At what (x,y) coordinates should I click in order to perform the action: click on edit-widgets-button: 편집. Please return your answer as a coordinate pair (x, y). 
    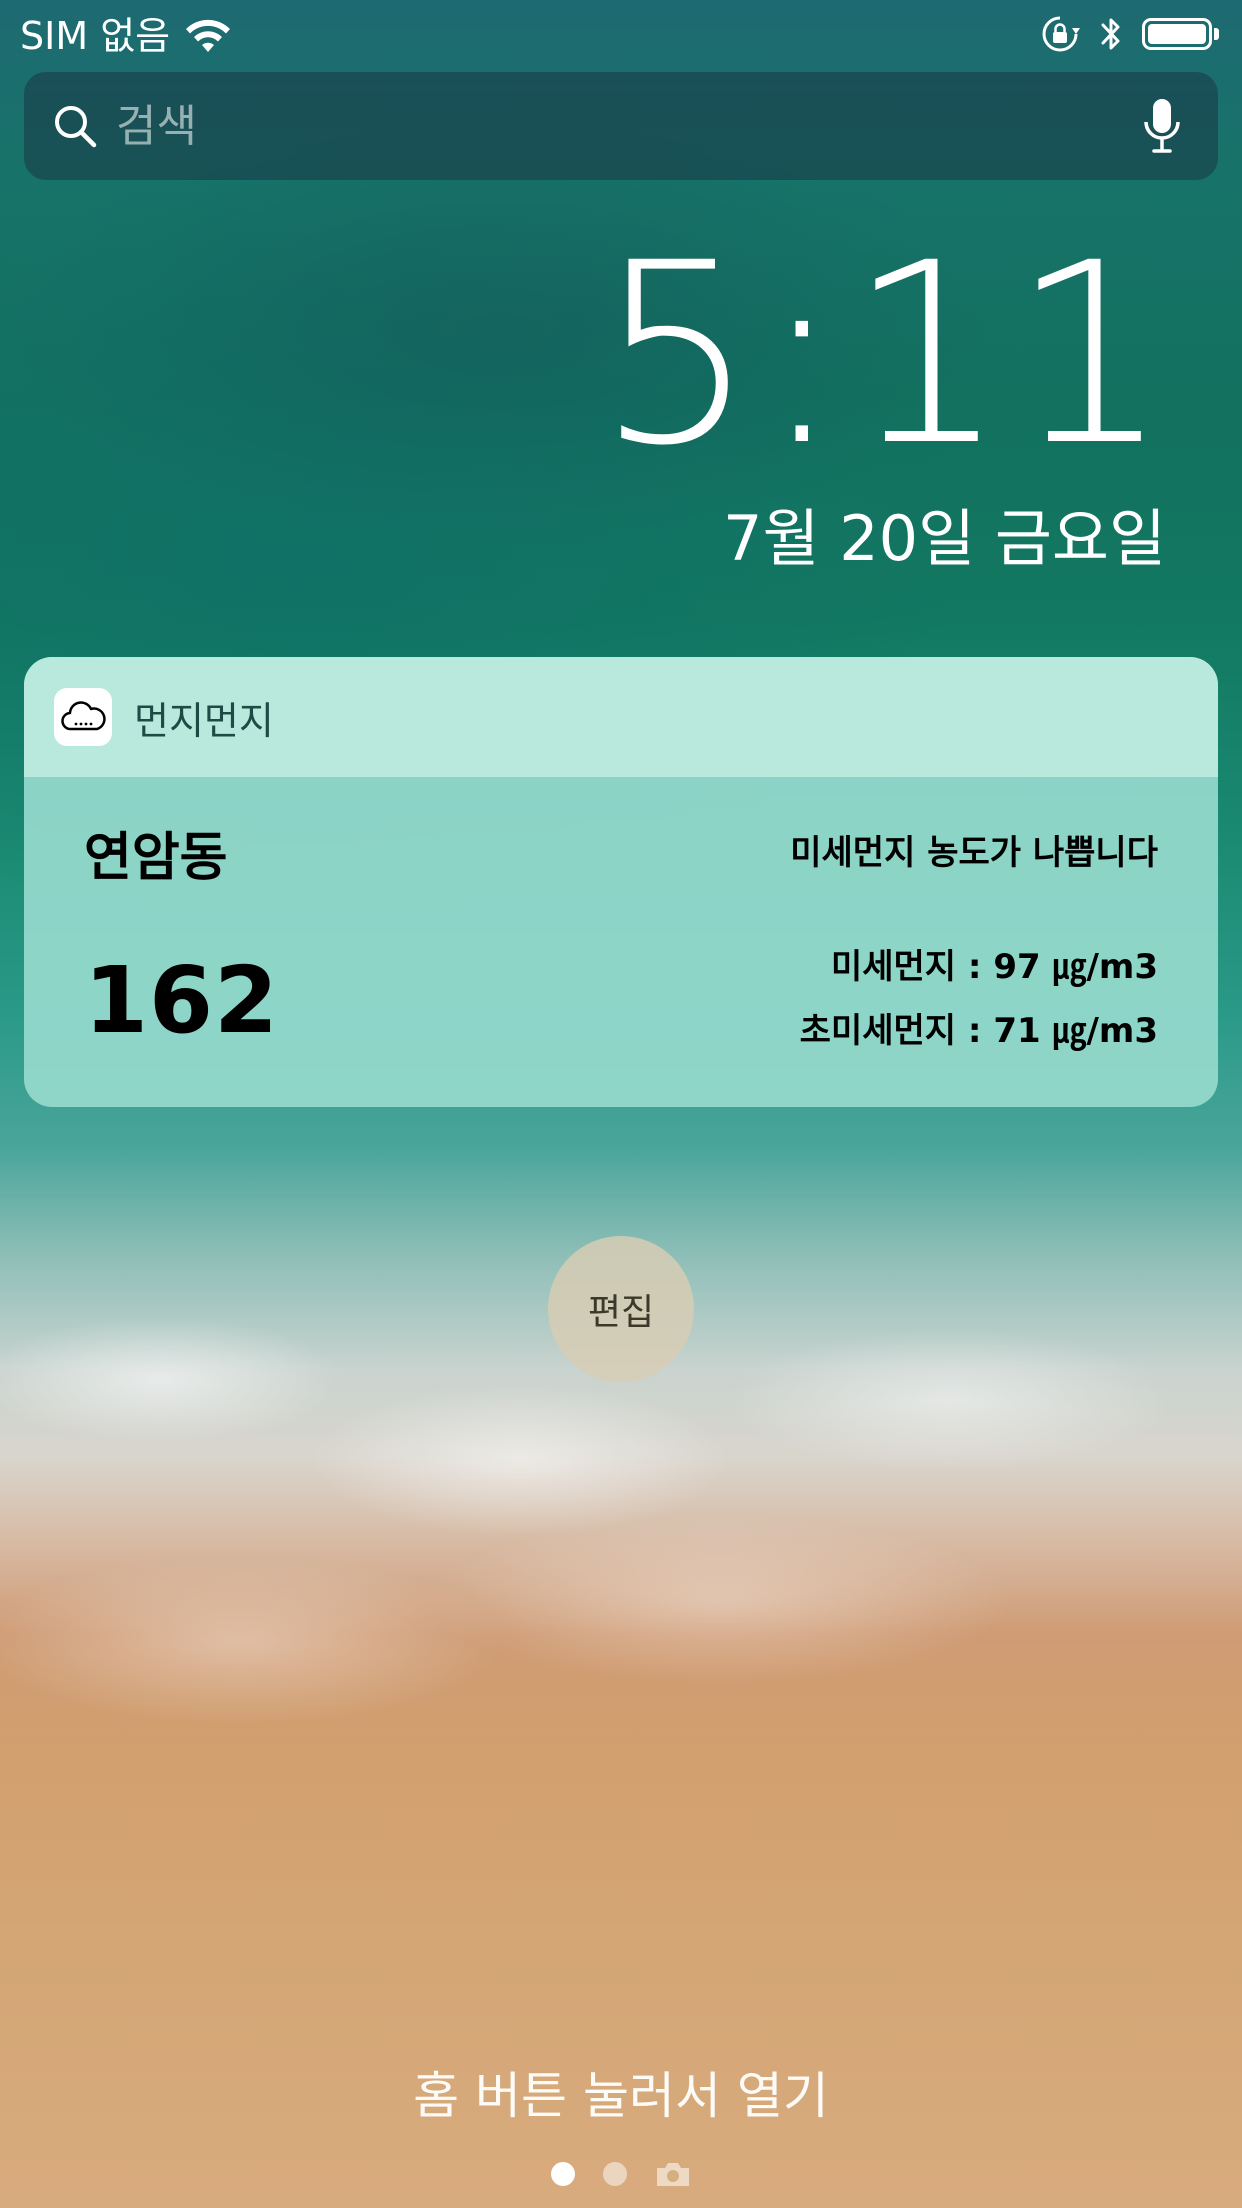
    Looking at the image, I should click on (621, 1309).